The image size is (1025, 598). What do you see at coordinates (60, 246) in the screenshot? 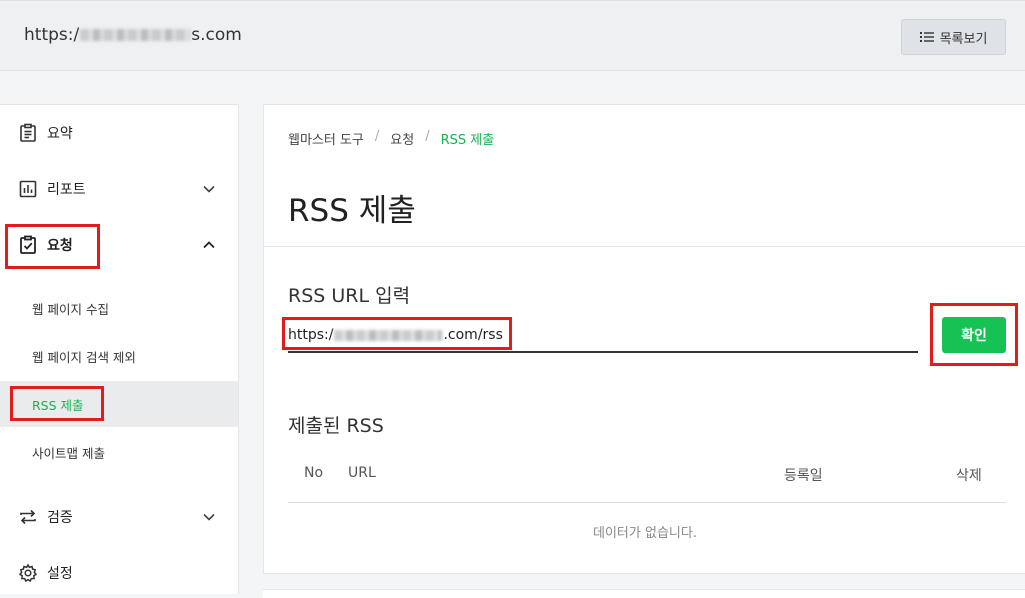
I see `sidebar-item-label: 요청` at bounding box center [60, 246].